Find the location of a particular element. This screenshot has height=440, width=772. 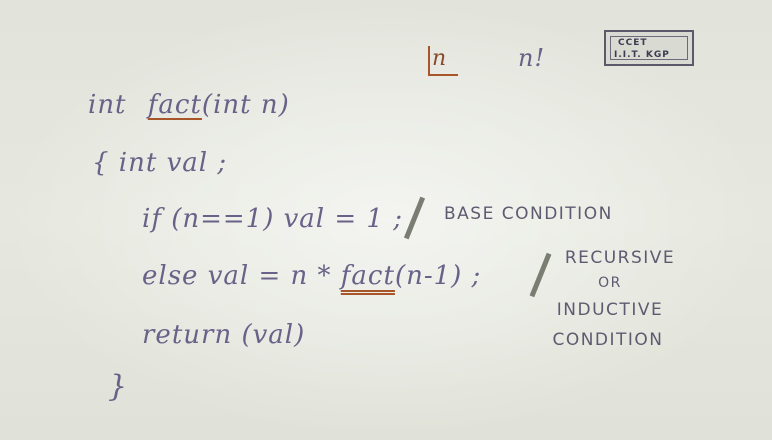

code-line-declaration: { int val ; is located at coordinates (160, 163).